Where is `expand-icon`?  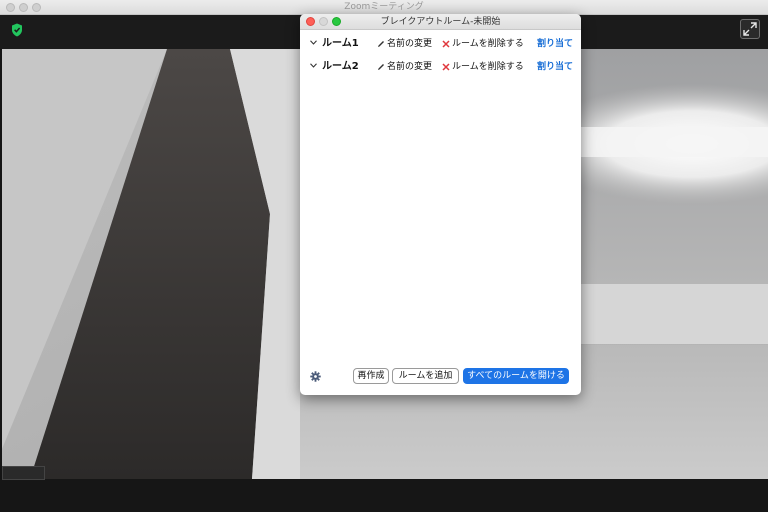 expand-icon is located at coordinates (750, 29).